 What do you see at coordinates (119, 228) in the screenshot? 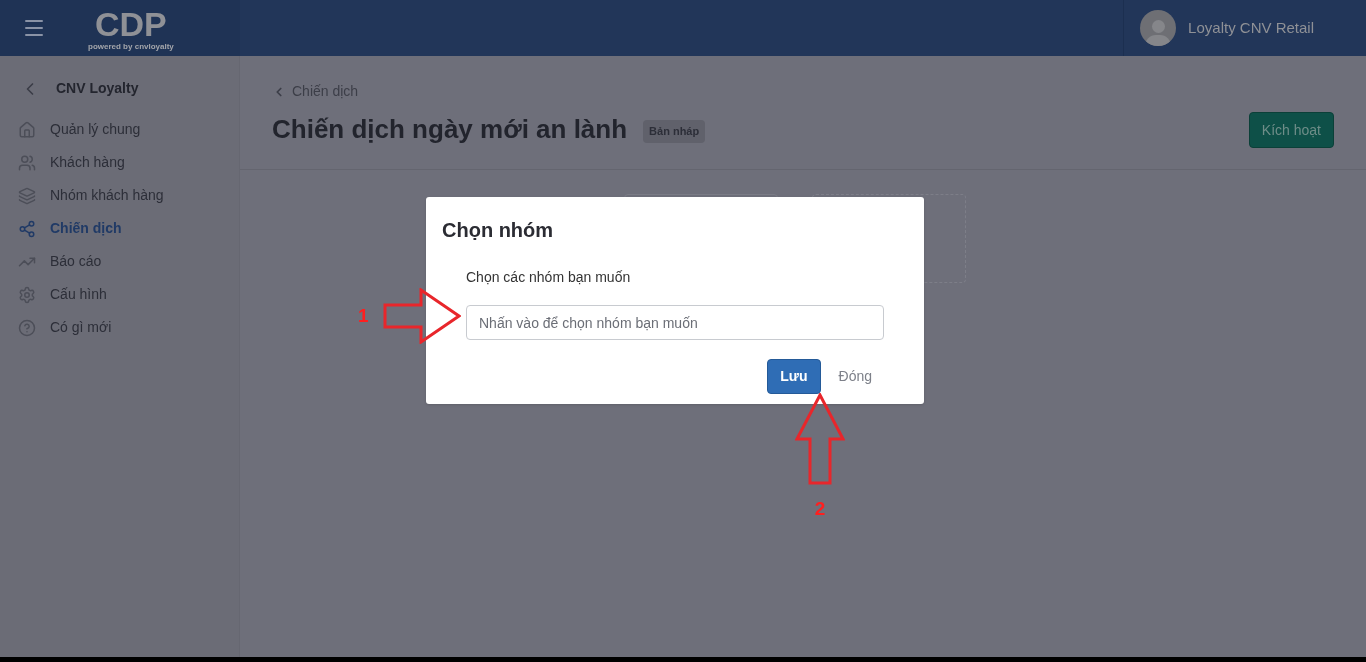
I see `sidebar-item: Chiến dịch` at bounding box center [119, 228].